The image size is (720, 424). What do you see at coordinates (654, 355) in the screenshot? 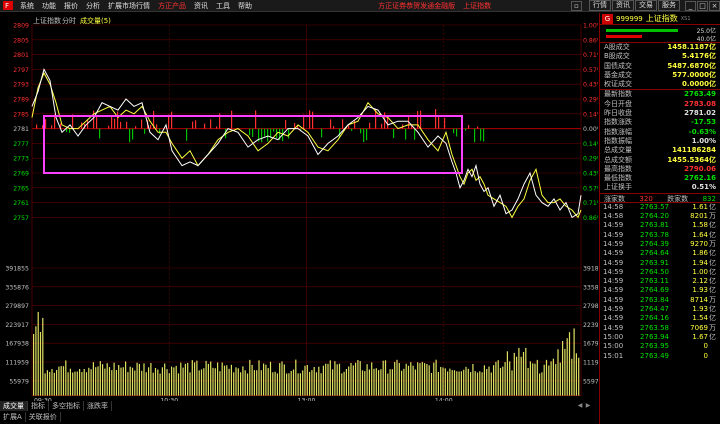
I see `tick-price: 2763.49` at bounding box center [654, 355].